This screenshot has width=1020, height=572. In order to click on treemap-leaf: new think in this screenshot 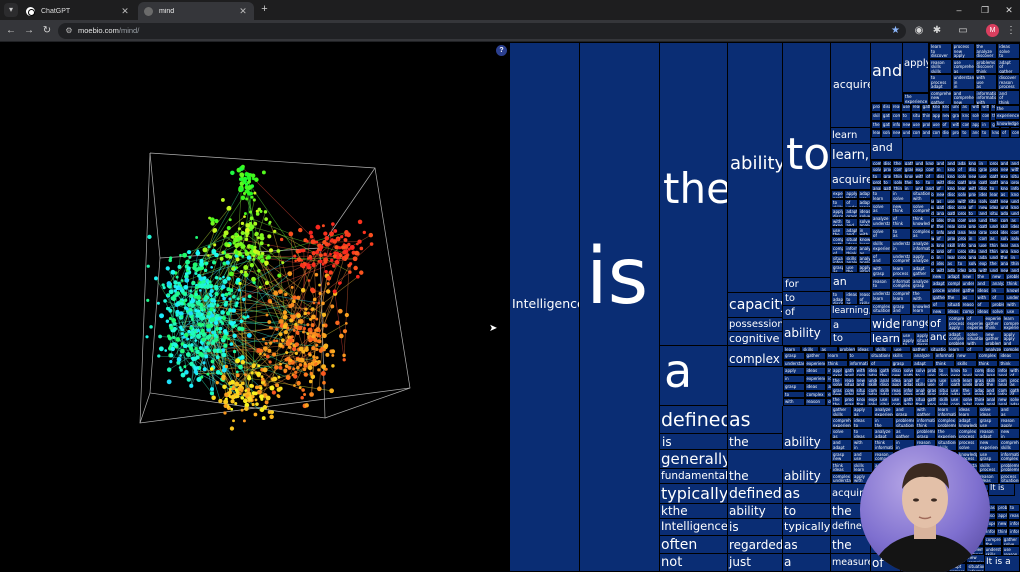, I will do `click(901, 208)`.